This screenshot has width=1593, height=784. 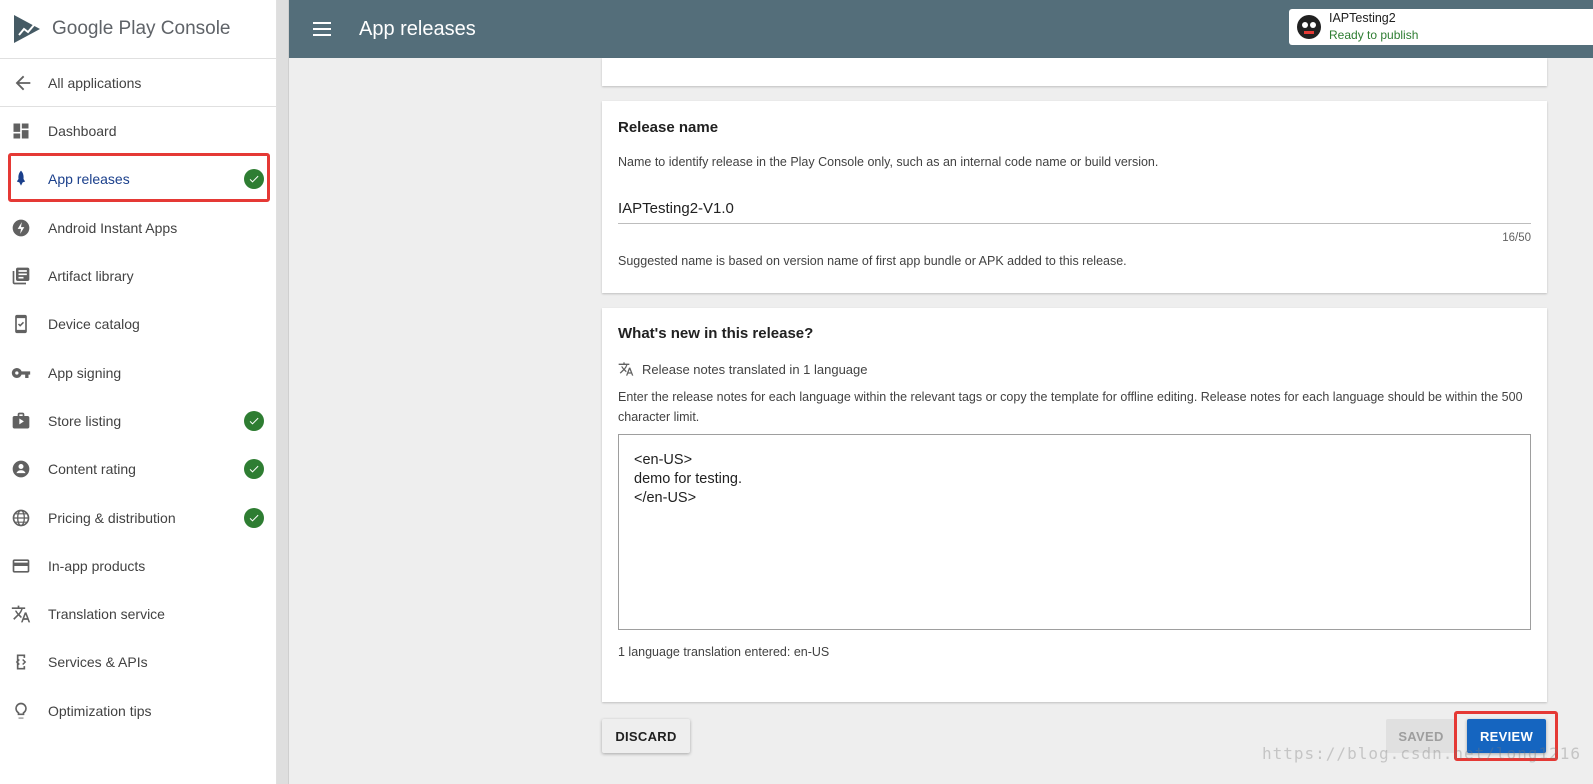 What do you see at coordinates (95, 82) in the screenshot?
I see `all-applications-label: All applications` at bounding box center [95, 82].